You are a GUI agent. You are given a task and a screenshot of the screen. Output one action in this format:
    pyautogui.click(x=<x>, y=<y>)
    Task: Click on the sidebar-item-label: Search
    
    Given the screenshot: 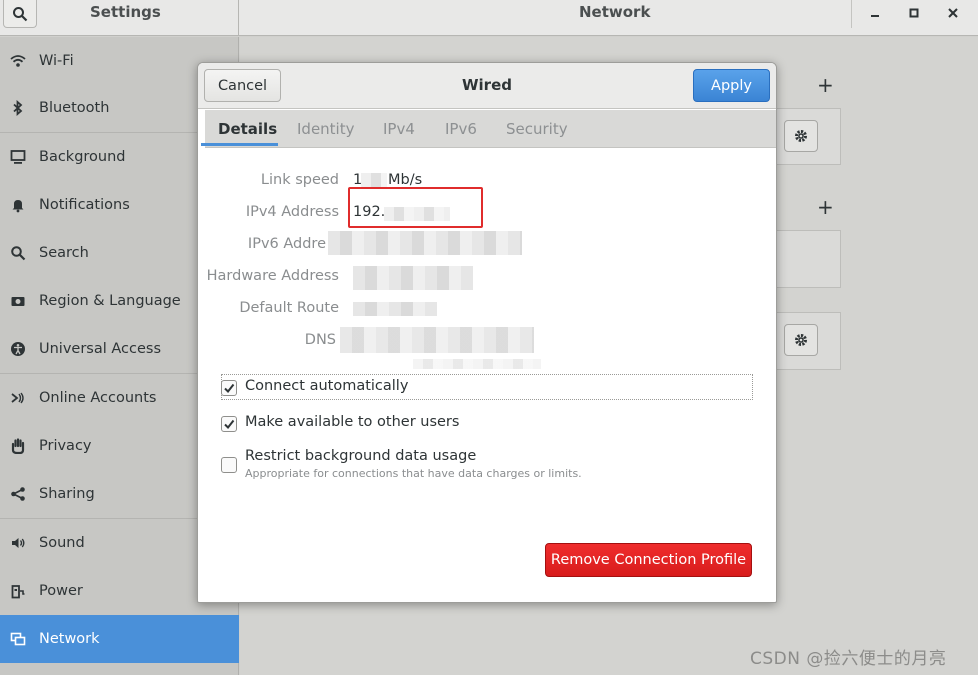 What is the action you would take?
    pyautogui.click(x=64, y=253)
    